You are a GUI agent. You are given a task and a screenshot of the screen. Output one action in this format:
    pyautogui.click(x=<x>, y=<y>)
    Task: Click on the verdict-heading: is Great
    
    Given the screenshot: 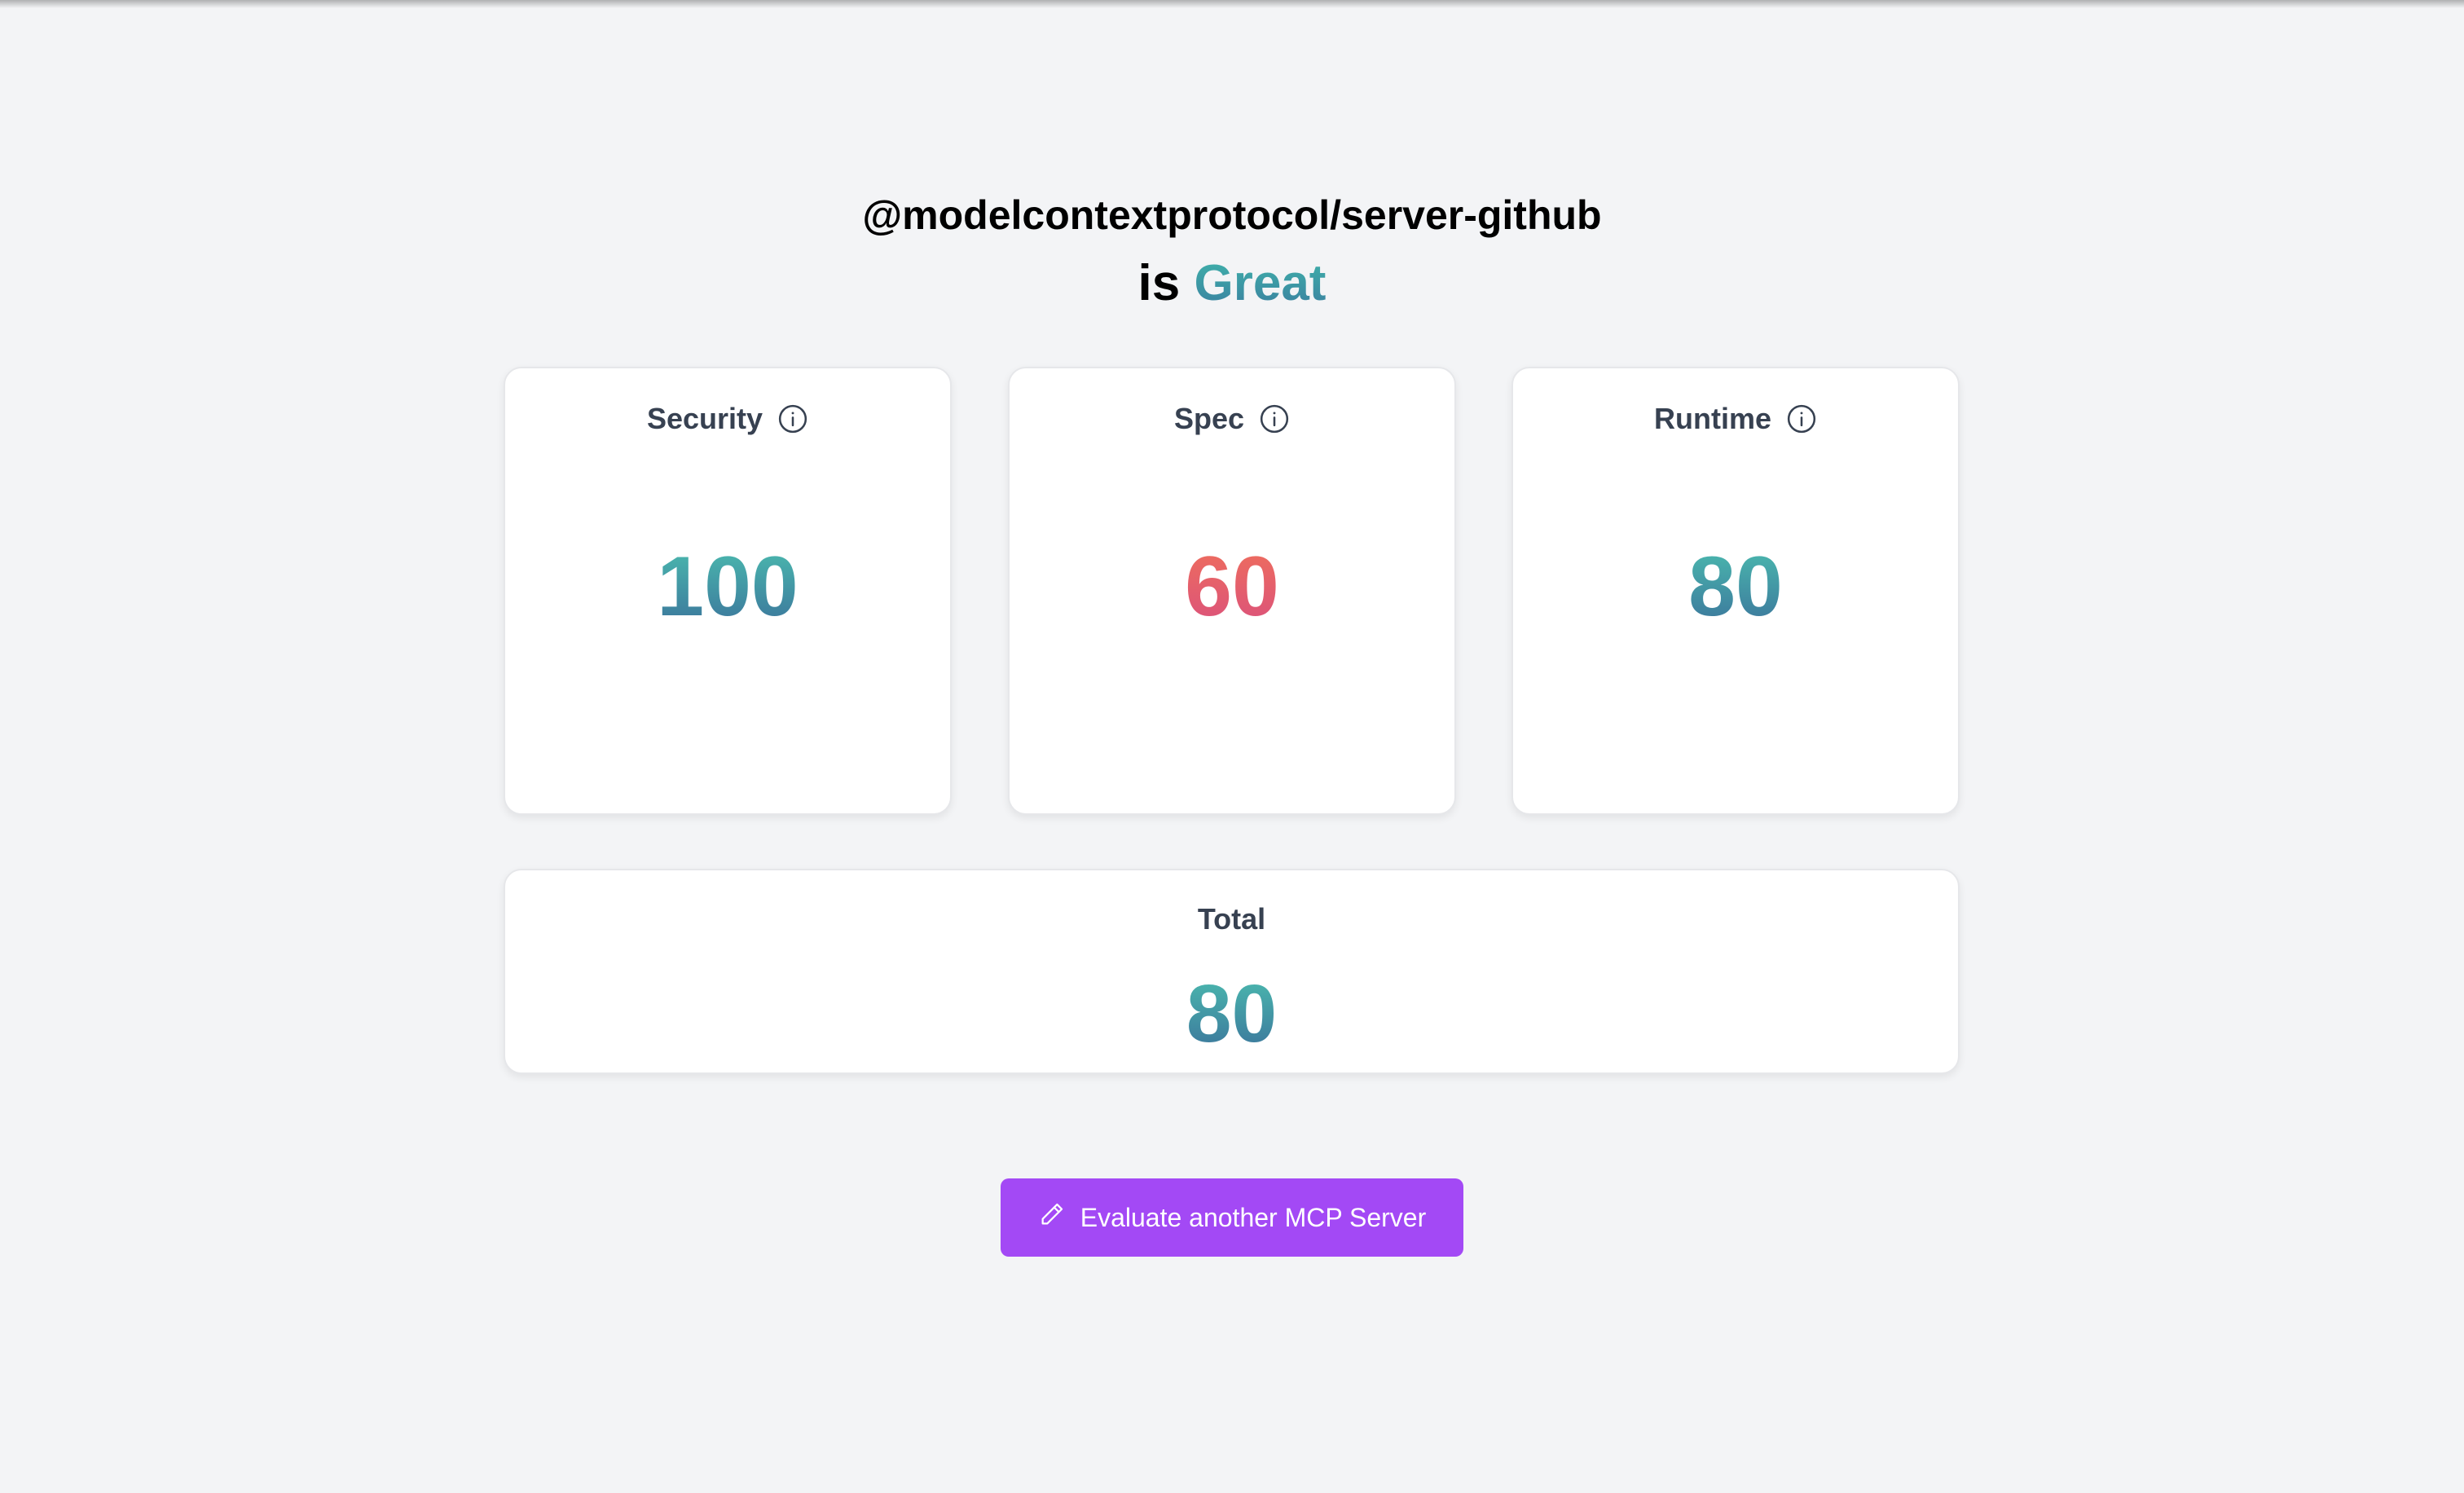 What is the action you would take?
    pyautogui.click(x=1232, y=284)
    